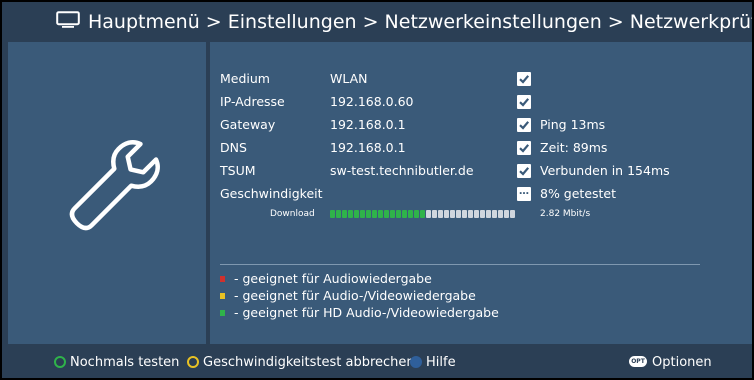 This screenshot has height=380, width=754. Describe the element at coordinates (238, 170) in the screenshot. I see `row-label: TSUM` at that location.